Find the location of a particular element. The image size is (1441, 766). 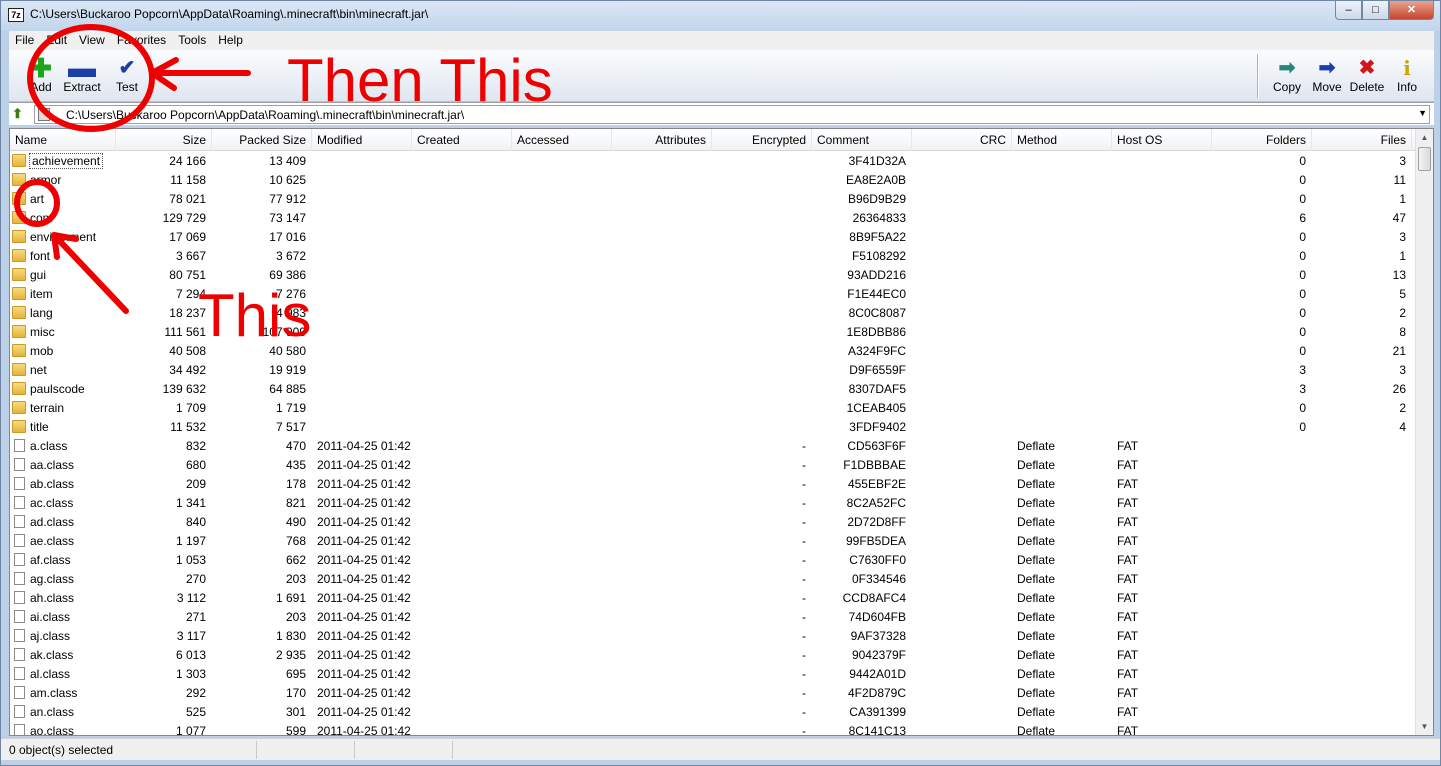

window-controls: – □ ✕ is located at coordinates (1384, 10).